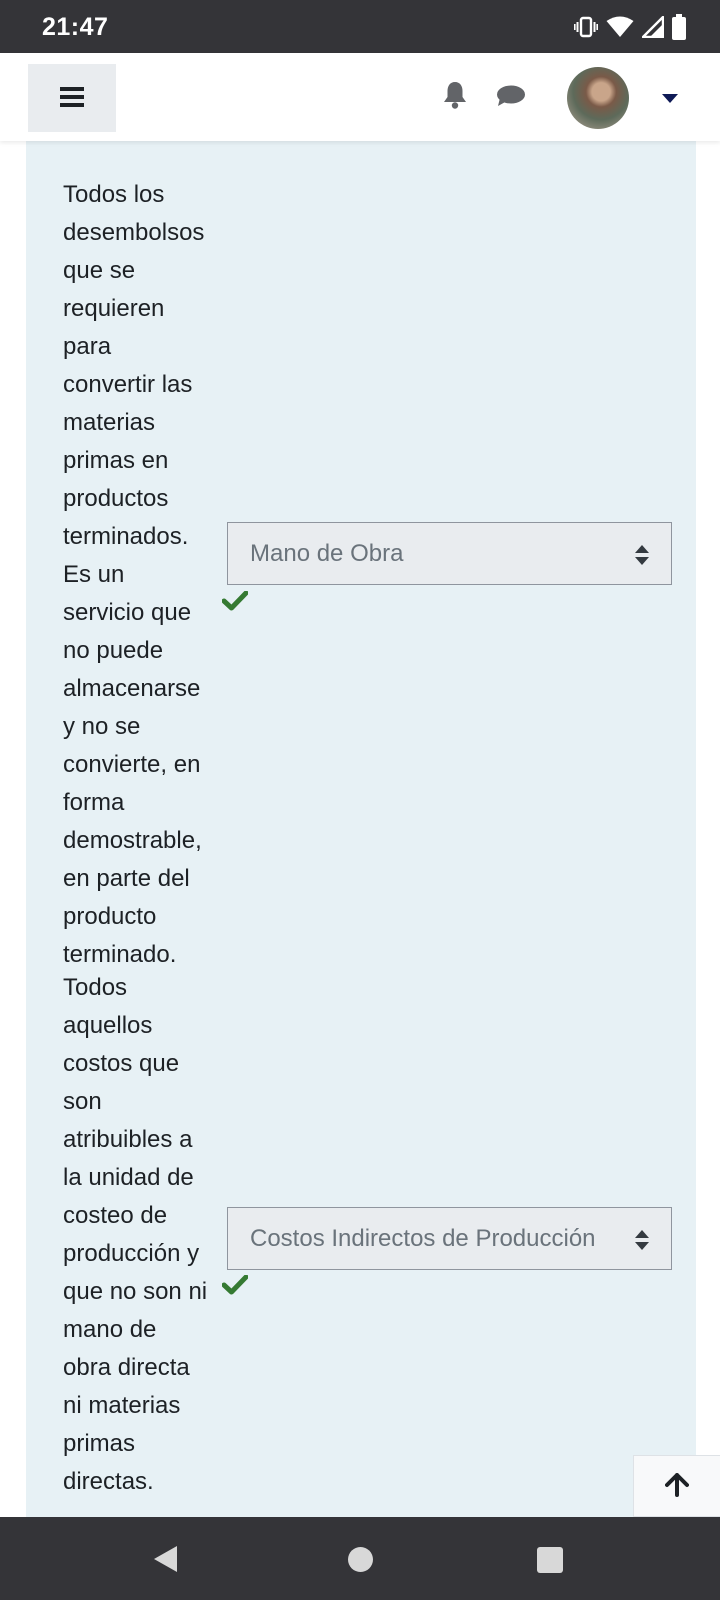 This screenshot has height=1600, width=720. I want to click on status-time: 21:47, so click(75, 27).